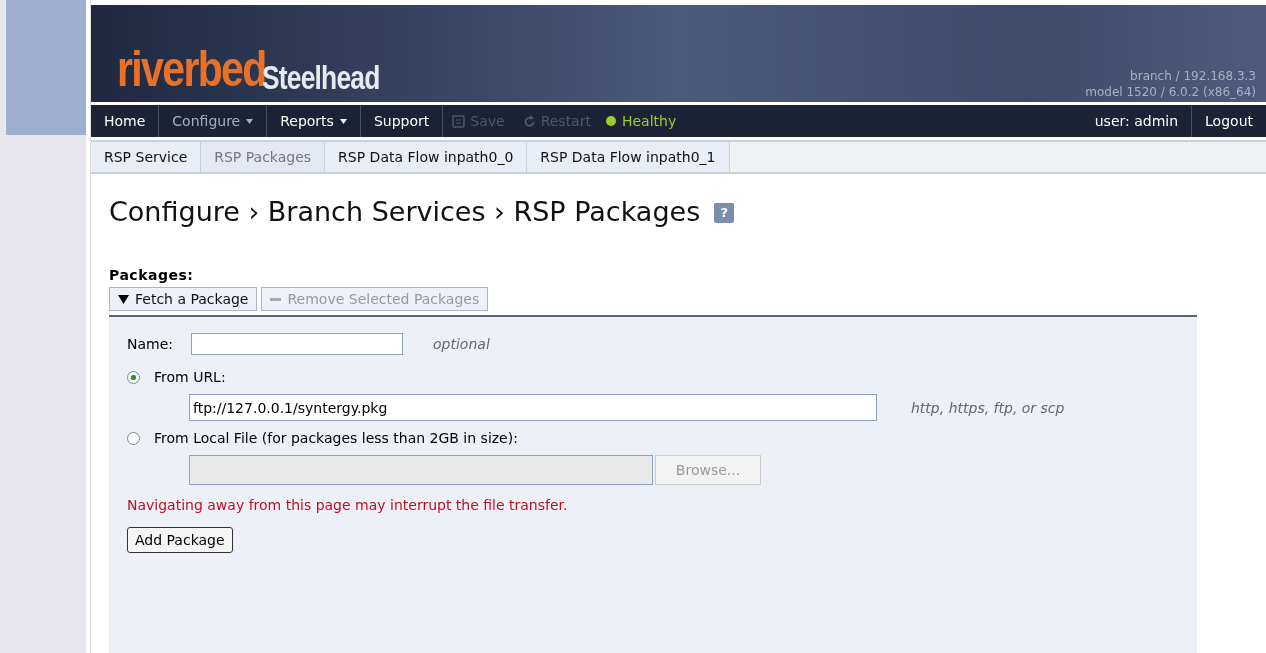  What do you see at coordinates (402, 121) in the screenshot?
I see `nav-menu-item: Support` at bounding box center [402, 121].